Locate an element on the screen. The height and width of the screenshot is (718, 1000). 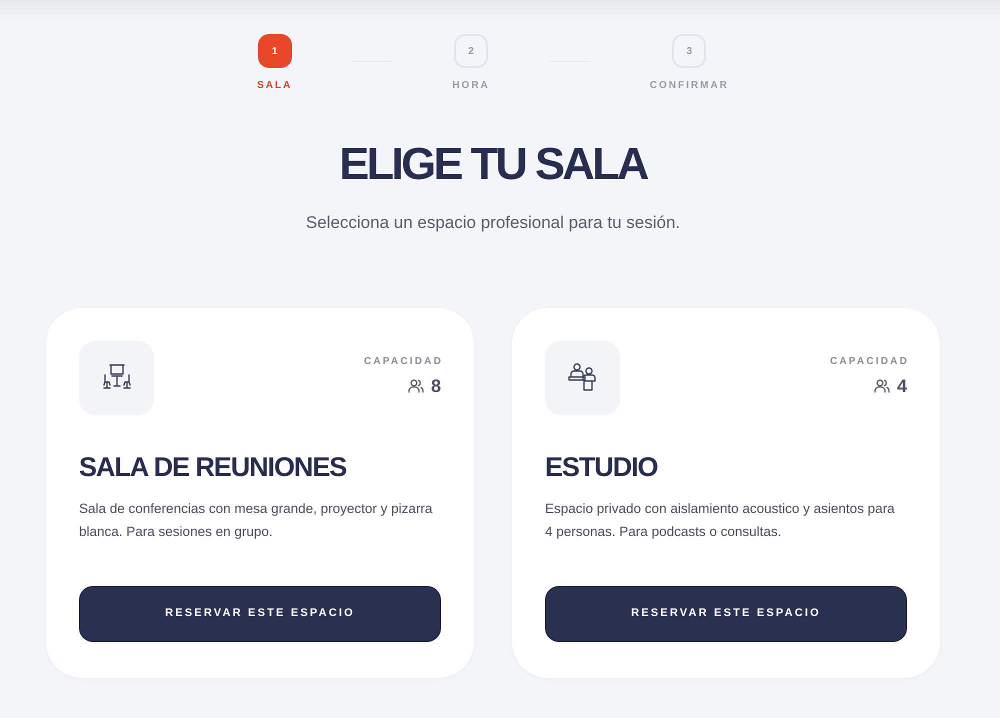
step-label: CONFIRMAR is located at coordinates (689, 86).